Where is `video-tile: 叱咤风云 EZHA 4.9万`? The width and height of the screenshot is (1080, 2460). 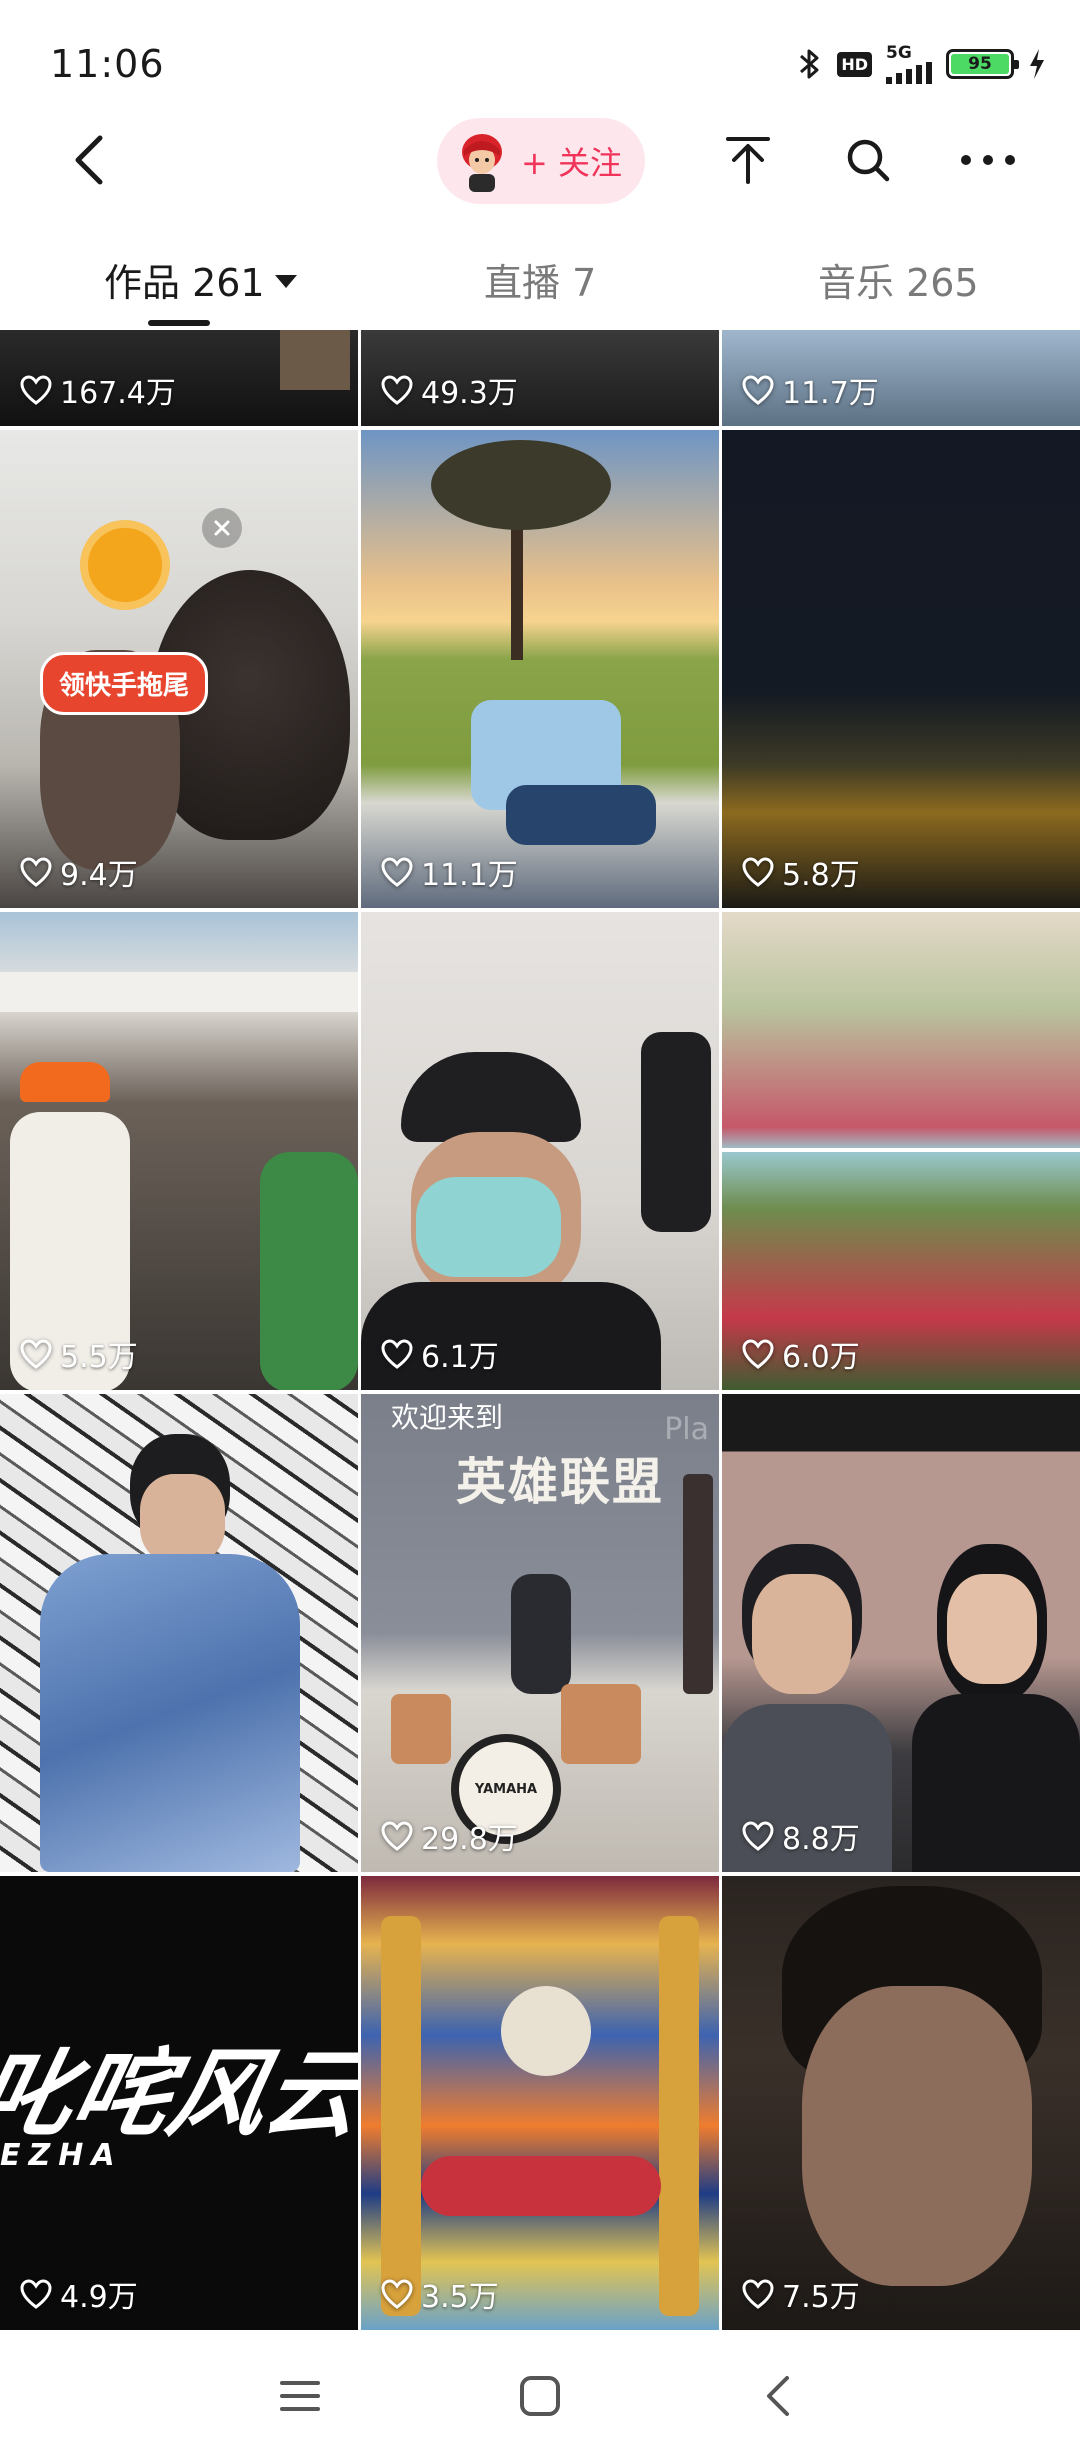
video-tile: 叱咤风云 EZHA 4.9万 is located at coordinates (179, 2103).